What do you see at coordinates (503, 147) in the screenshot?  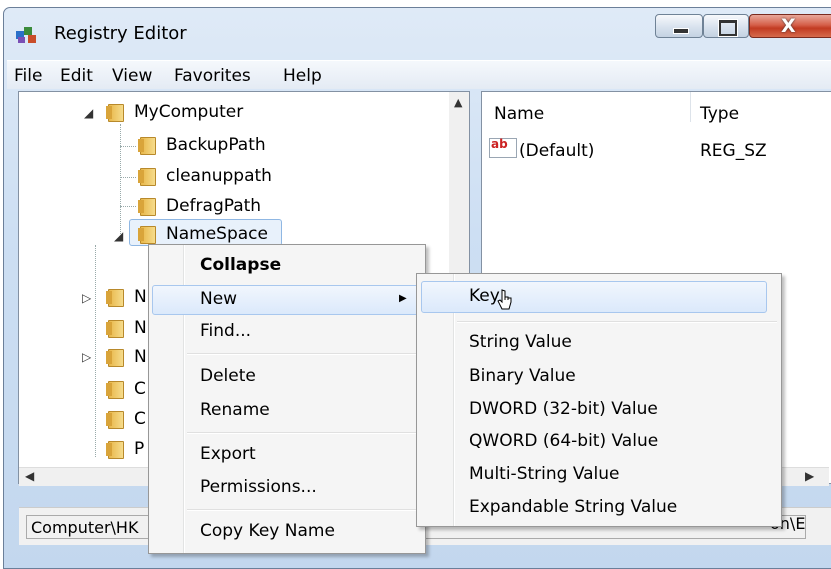 I see `reg-string-icon: ab` at bounding box center [503, 147].